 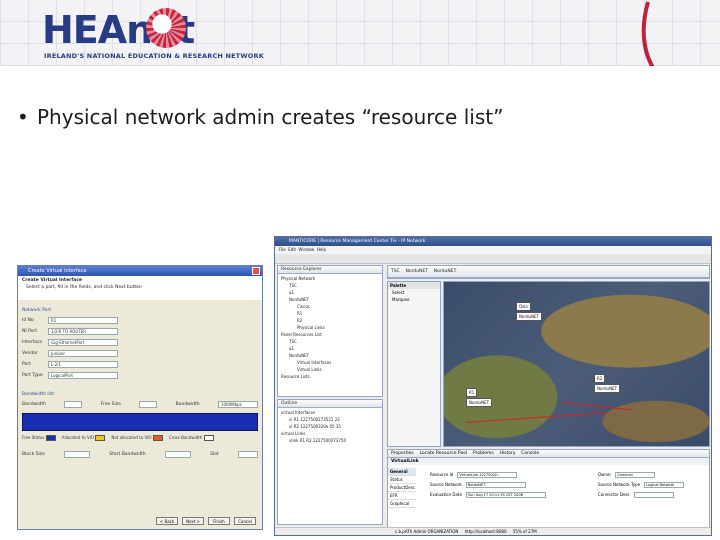 I want to click on tree-item: Resource Lists, so click(x=330, y=376).